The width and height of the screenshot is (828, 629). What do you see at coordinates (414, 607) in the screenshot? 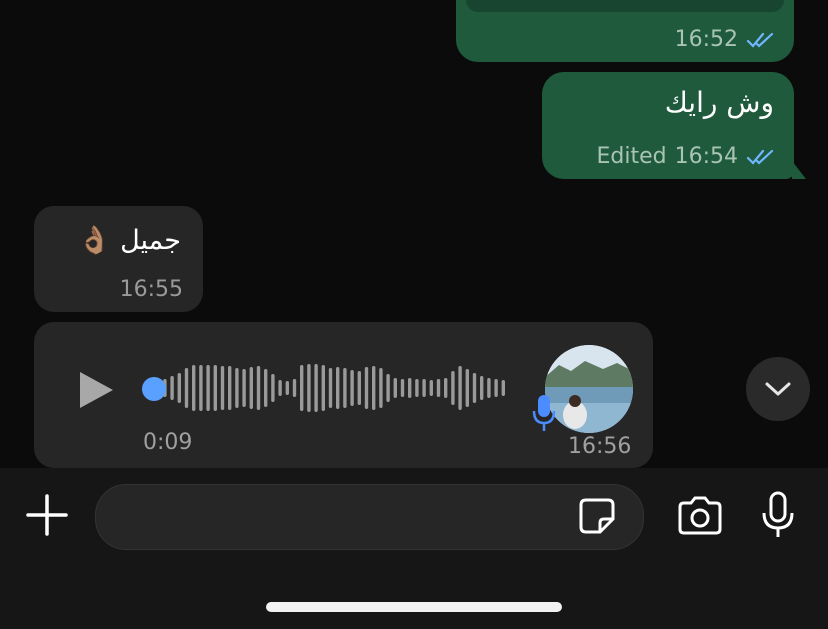
I see `home-indicator` at bounding box center [414, 607].